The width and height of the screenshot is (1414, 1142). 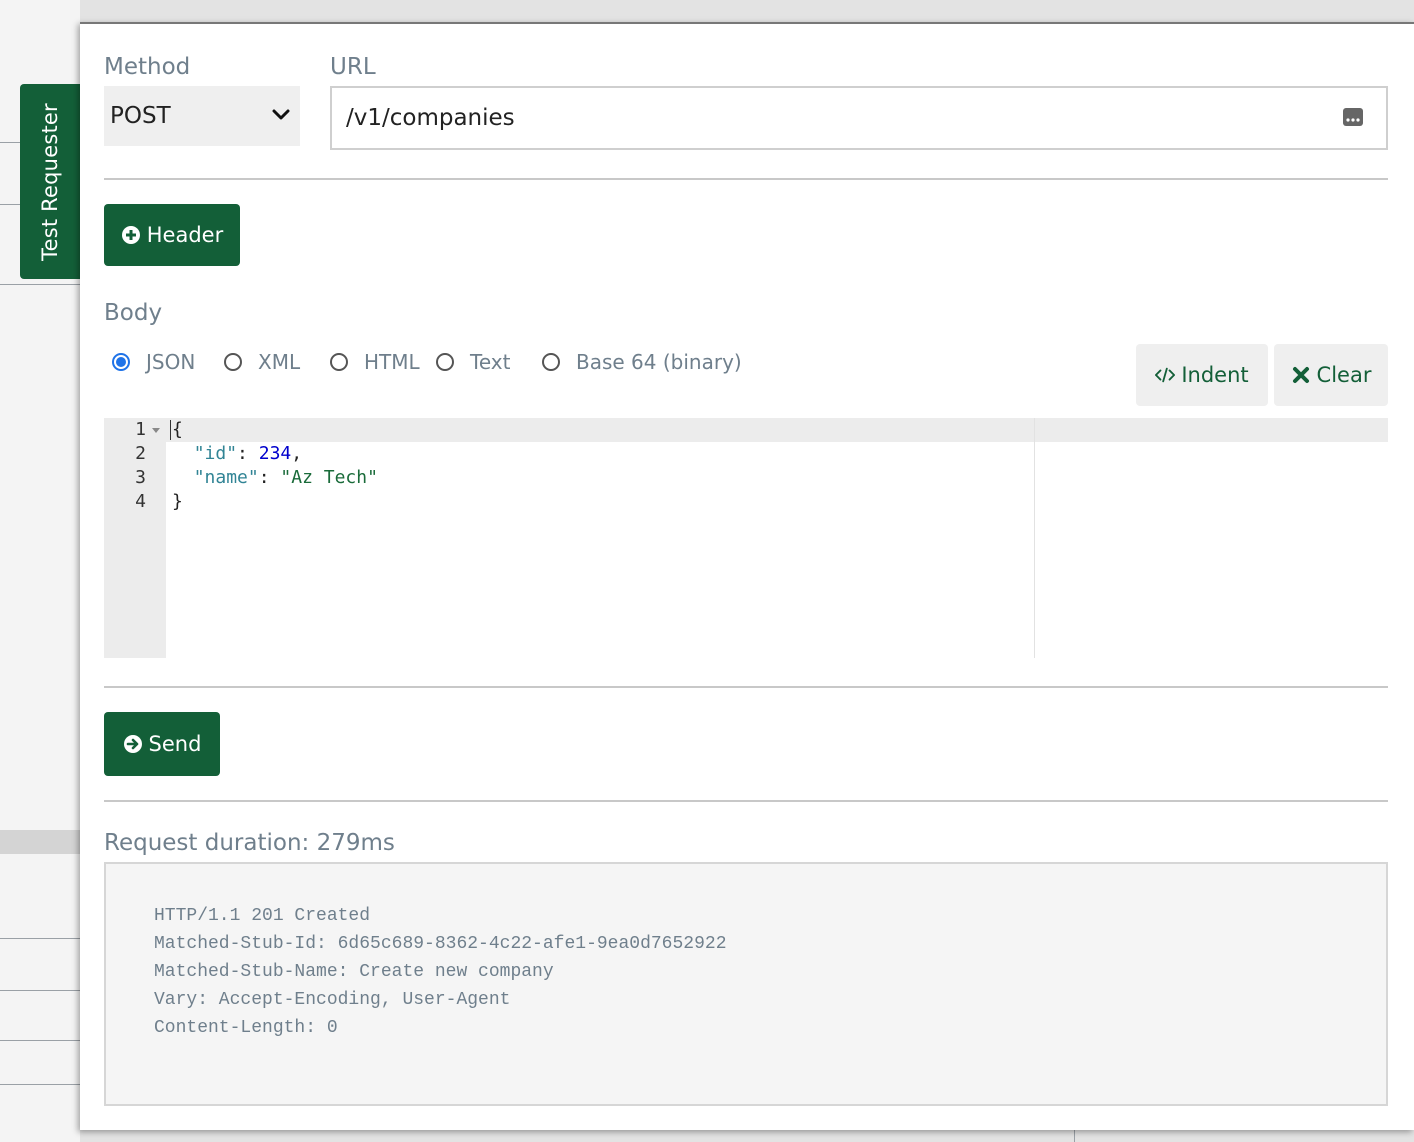 What do you see at coordinates (147, 67) in the screenshot?
I see `method-label: Method` at bounding box center [147, 67].